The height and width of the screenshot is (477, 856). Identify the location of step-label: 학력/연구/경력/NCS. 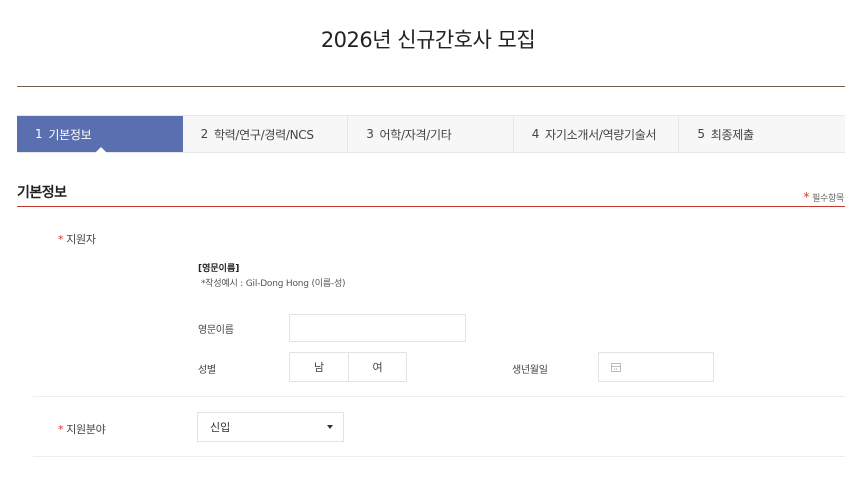
(263, 134).